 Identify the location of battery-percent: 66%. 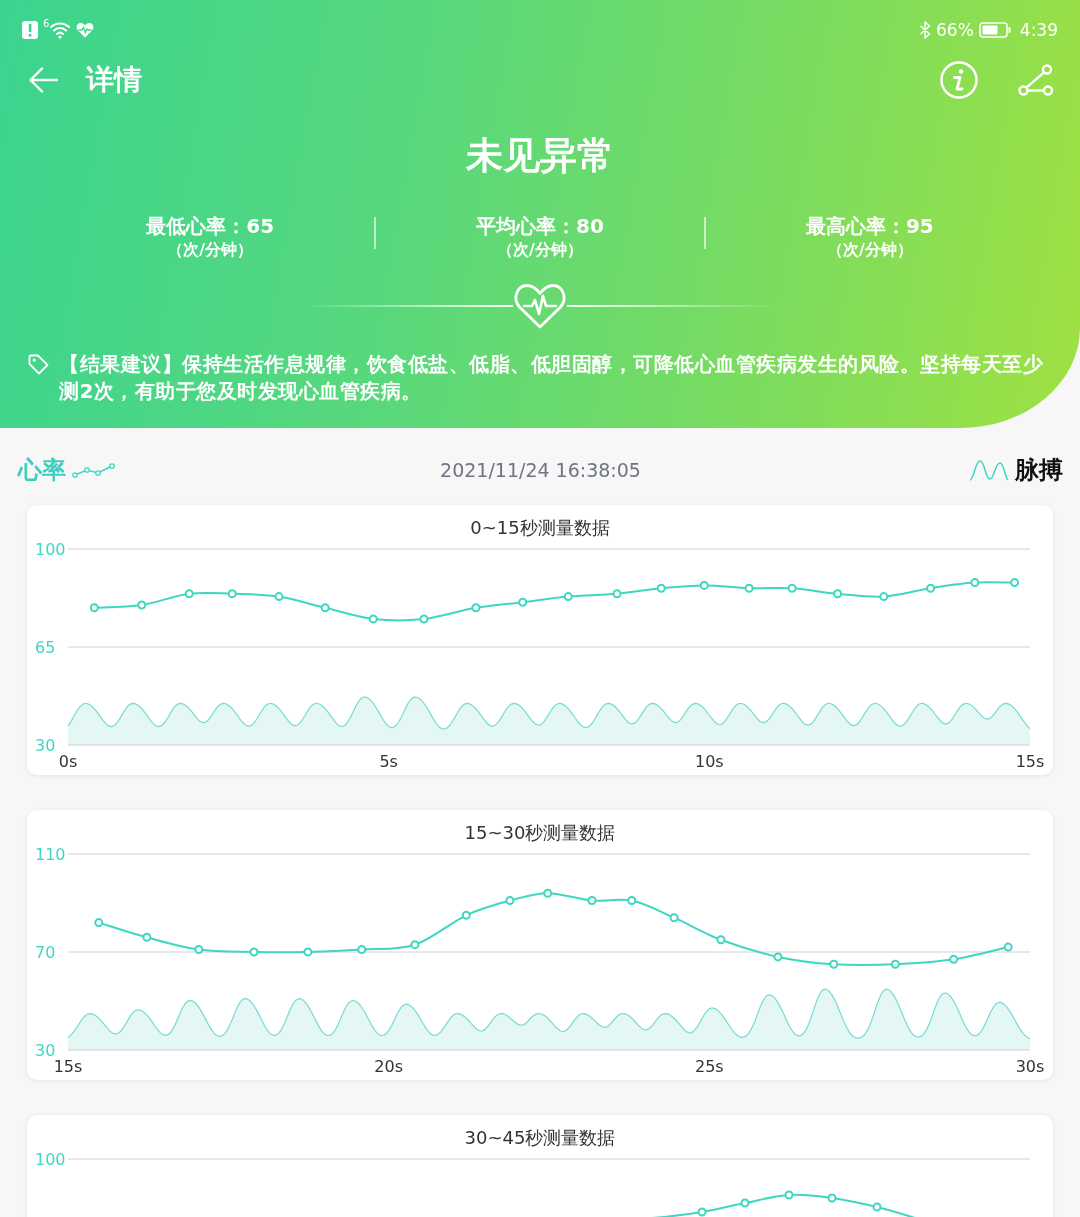
(955, 30).